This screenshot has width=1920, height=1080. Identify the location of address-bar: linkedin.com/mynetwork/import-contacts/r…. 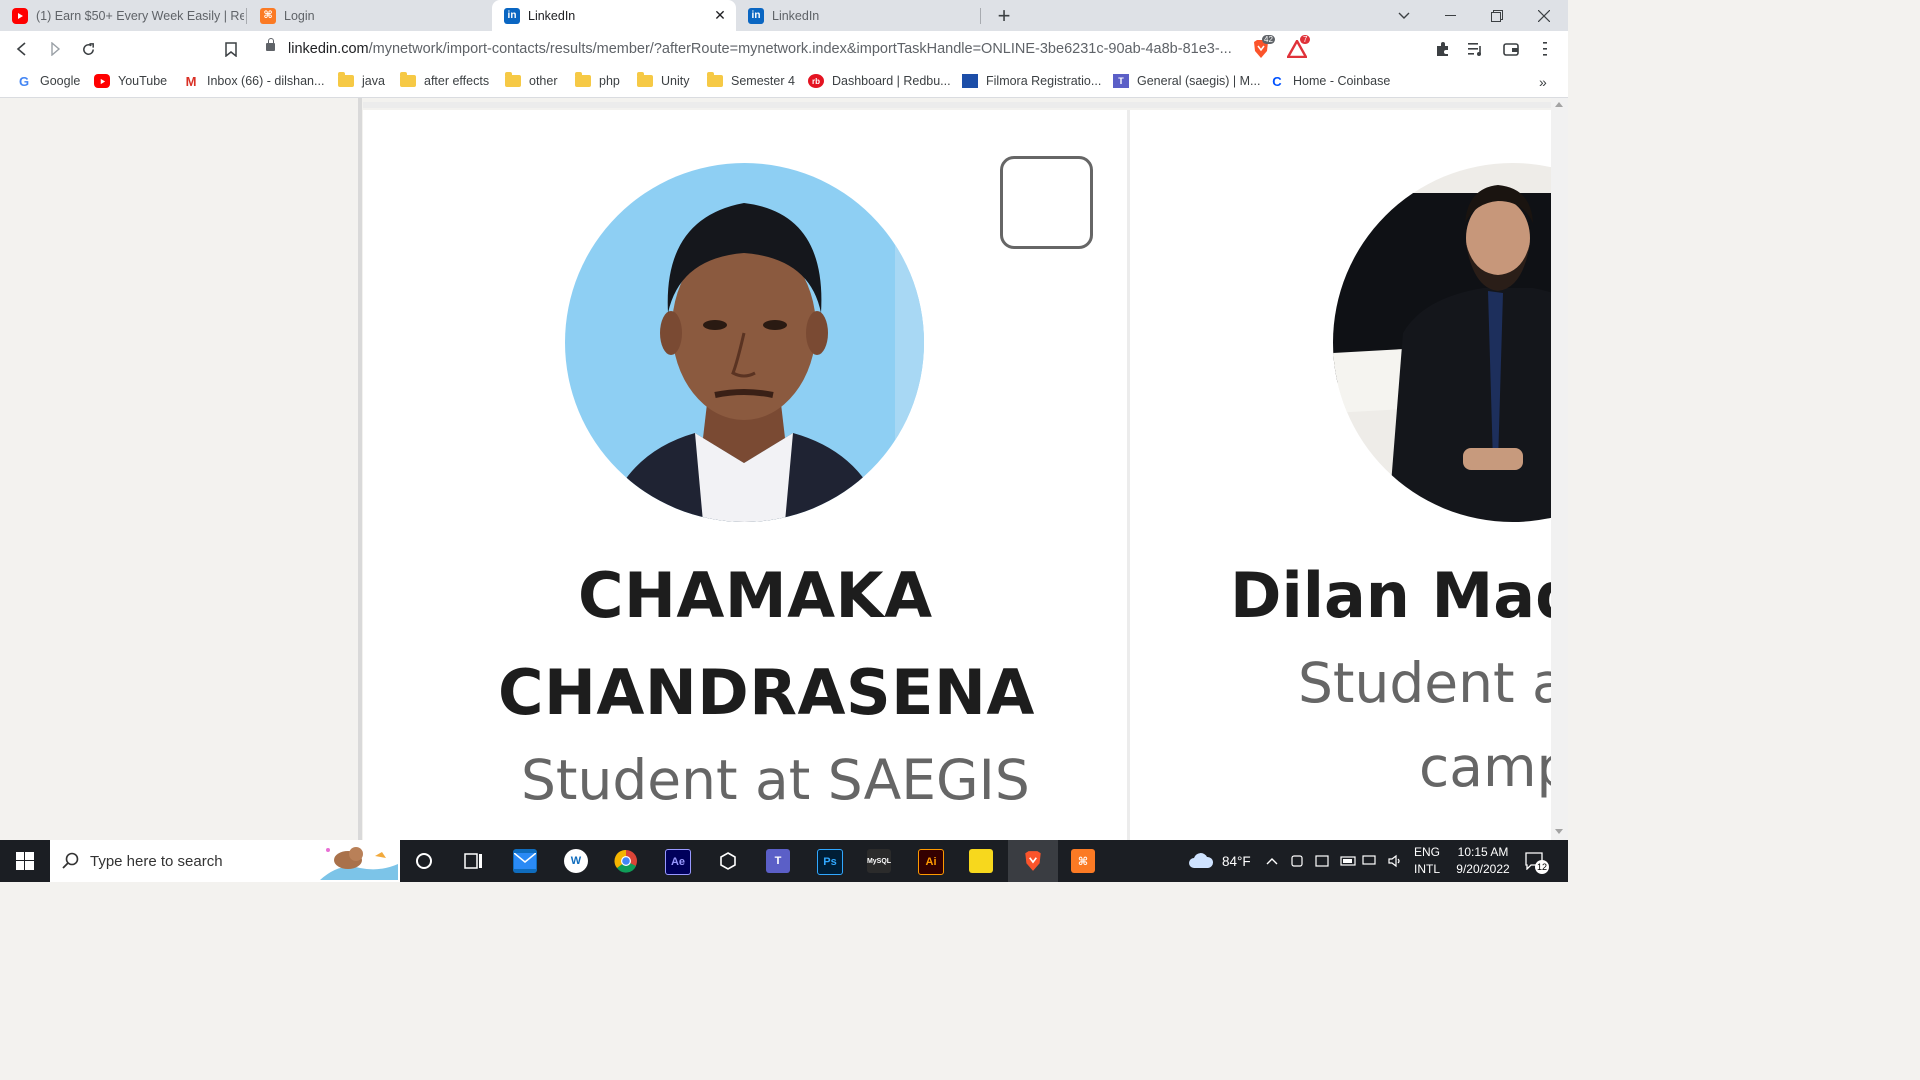
(773, 49).